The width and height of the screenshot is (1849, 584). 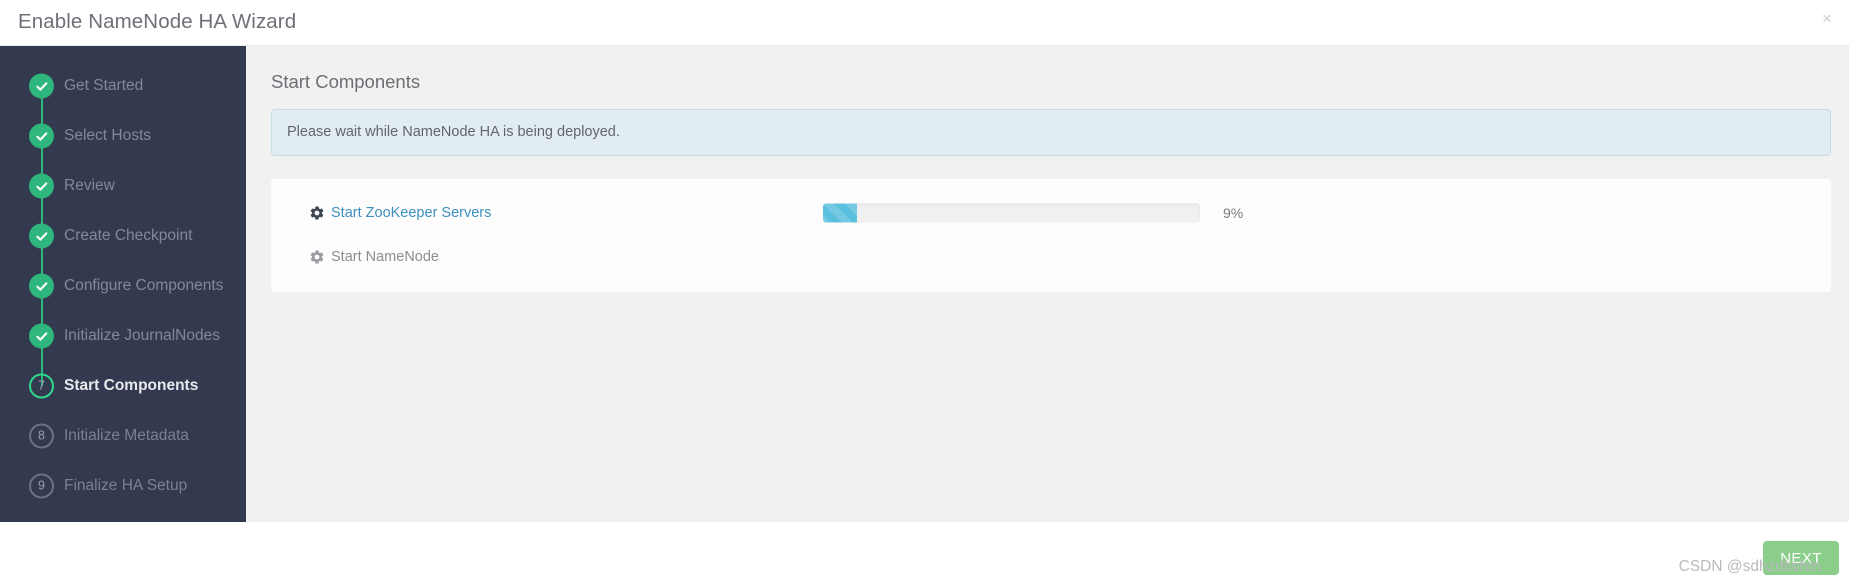 What do you see at coordinates (142, 335) in the screenshot?
I see `sidebar-step-label: Initialize JournalNodes` at bounding box center [142, 335].